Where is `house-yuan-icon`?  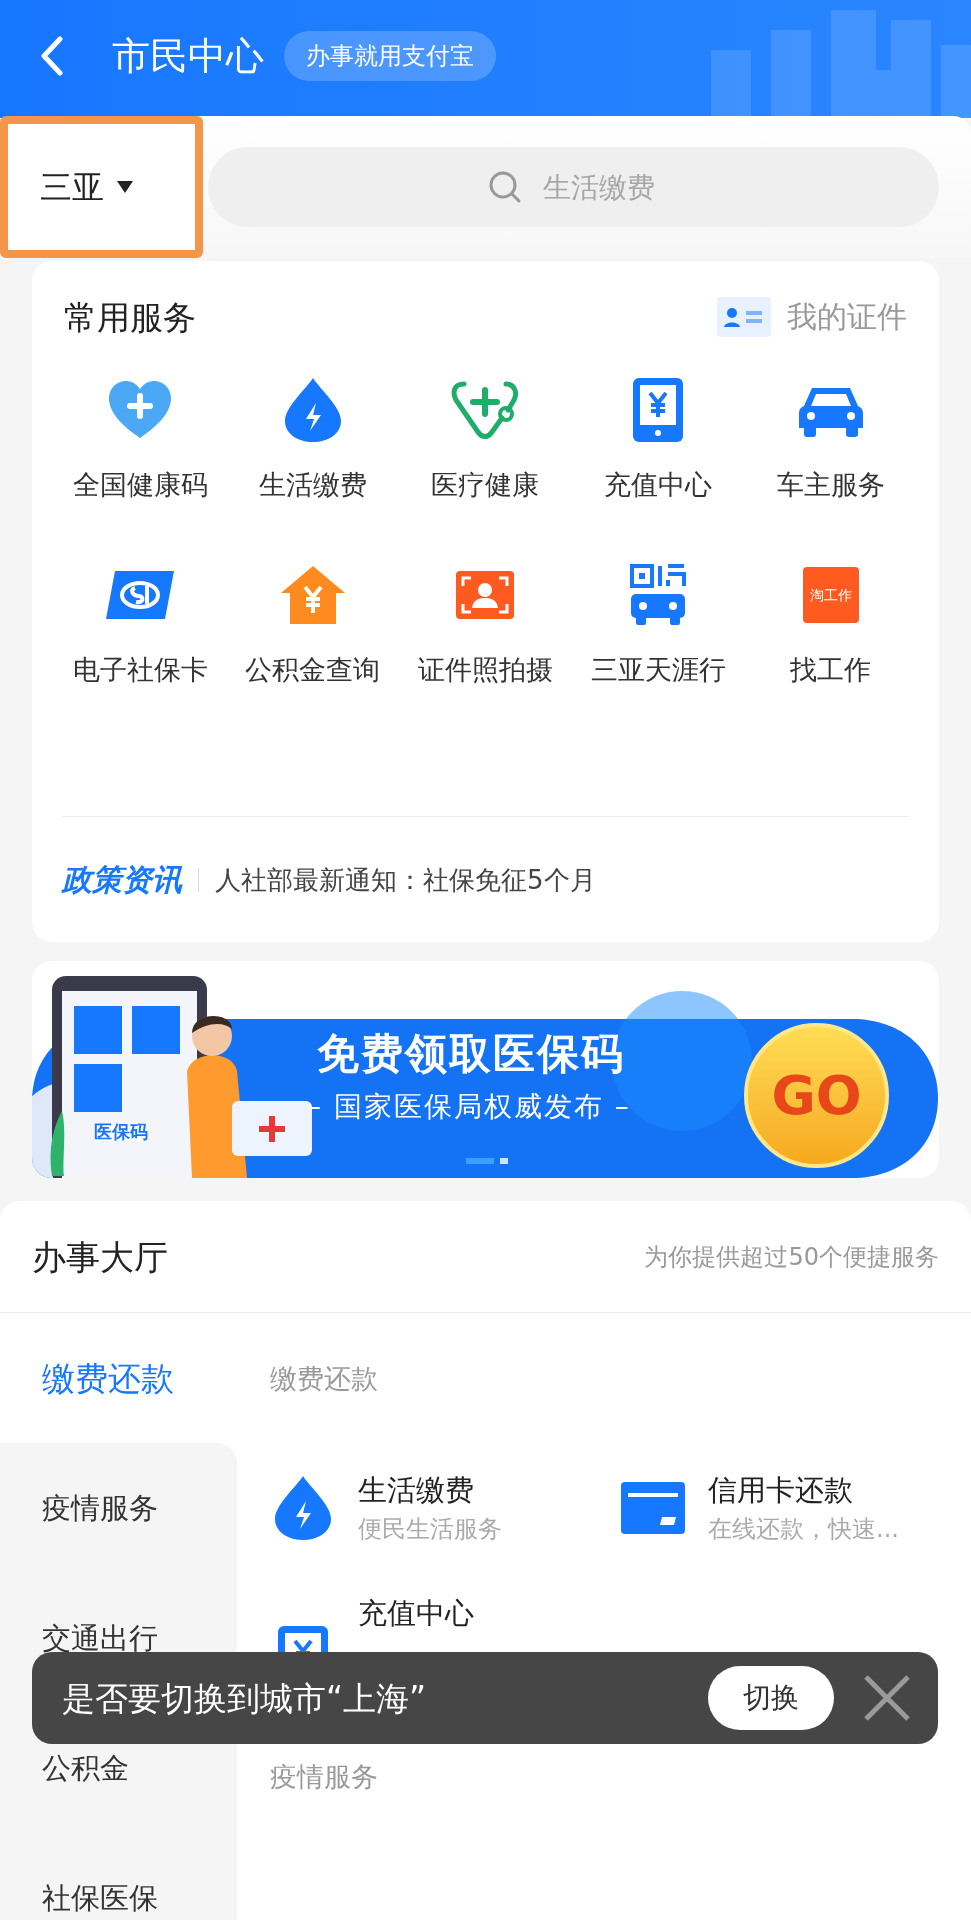
house-yuan-icon is located at coordinates (312, 595).